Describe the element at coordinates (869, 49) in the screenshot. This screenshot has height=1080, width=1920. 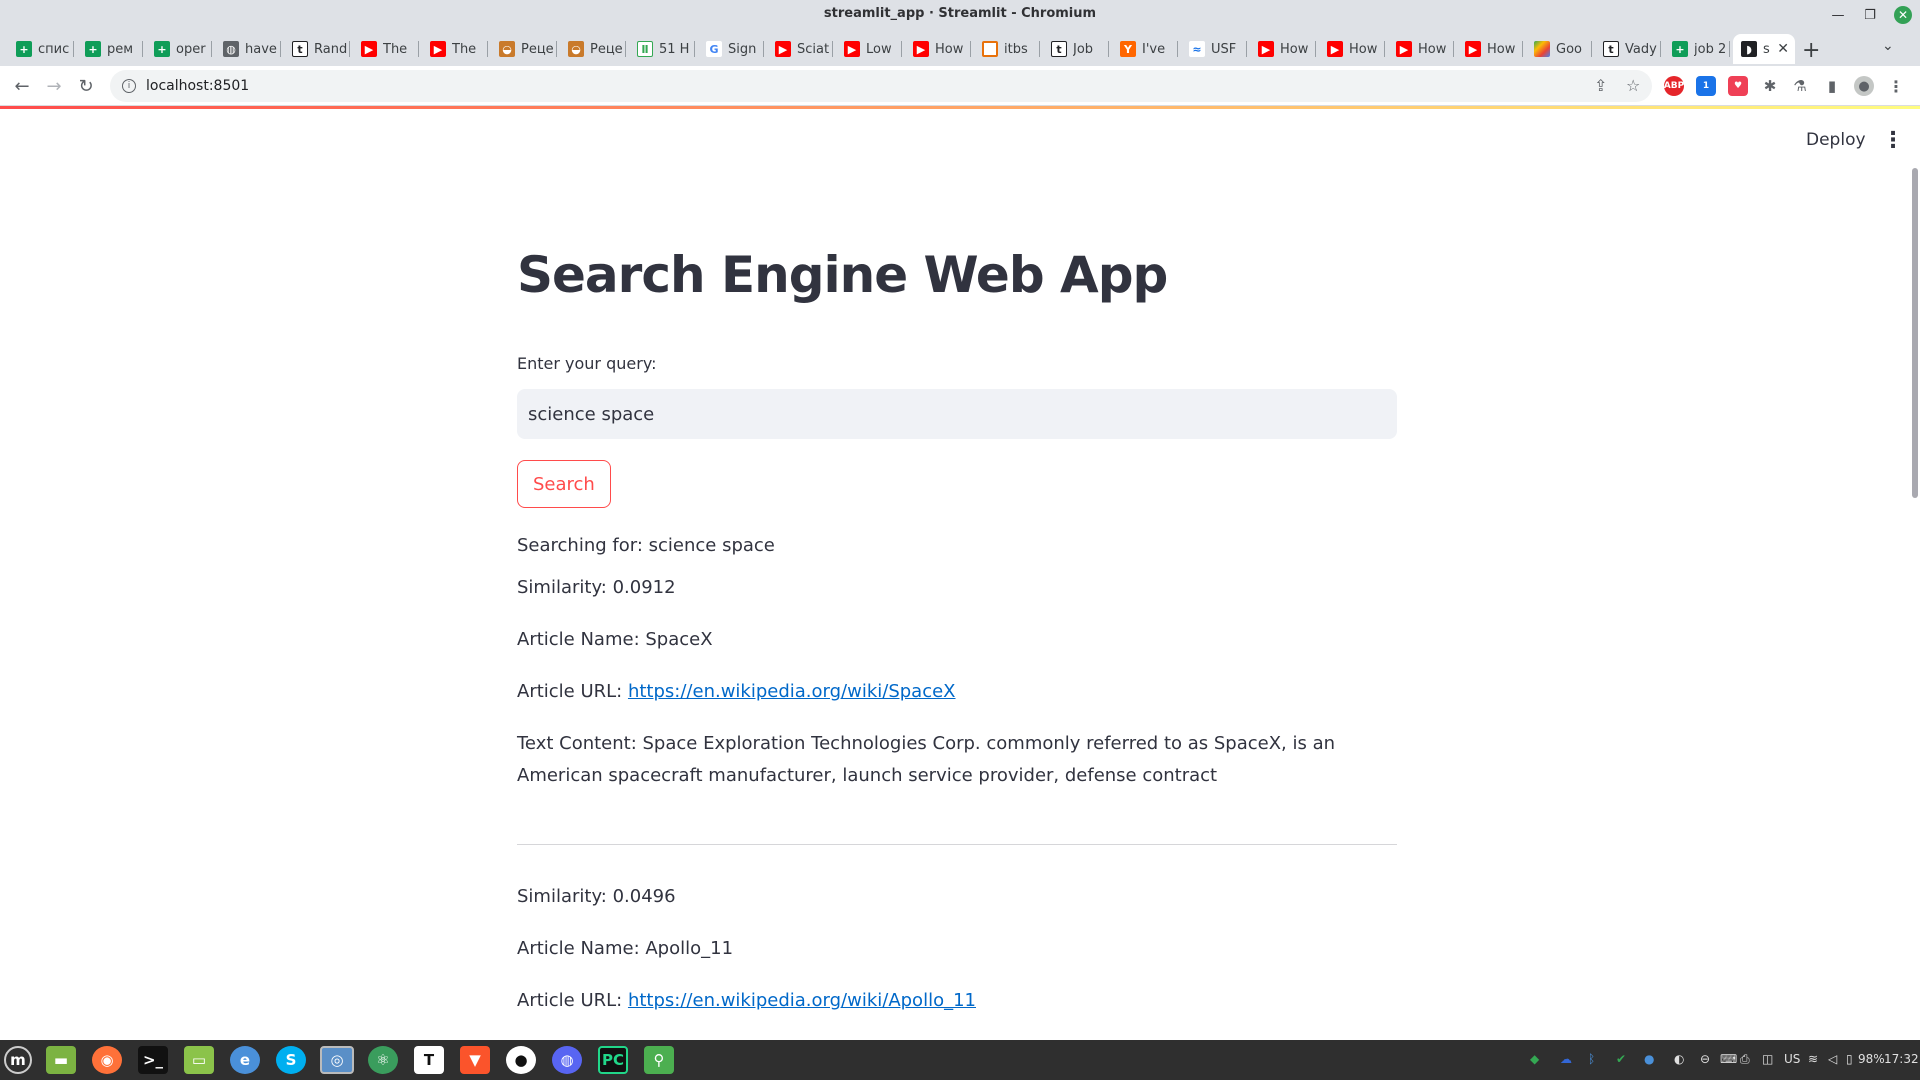
I see `browser-tab: ▶ Low` at that location.